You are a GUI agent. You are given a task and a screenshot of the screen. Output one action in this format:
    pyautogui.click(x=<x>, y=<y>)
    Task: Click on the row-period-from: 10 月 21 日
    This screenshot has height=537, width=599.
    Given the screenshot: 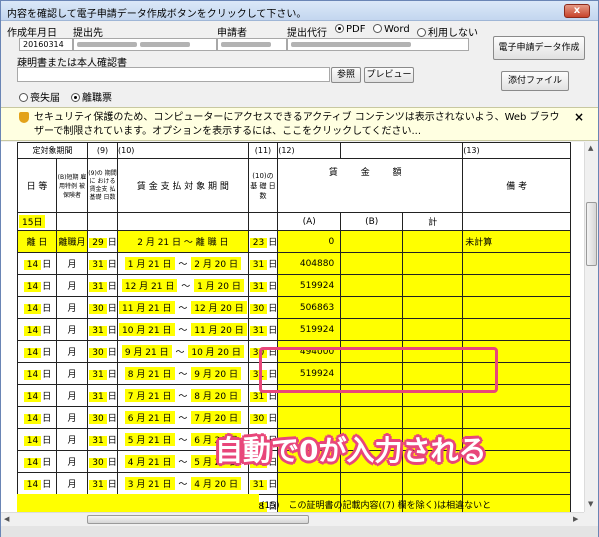 What is the action you would take?
    pyautogui.click(x=147, y=329)
    